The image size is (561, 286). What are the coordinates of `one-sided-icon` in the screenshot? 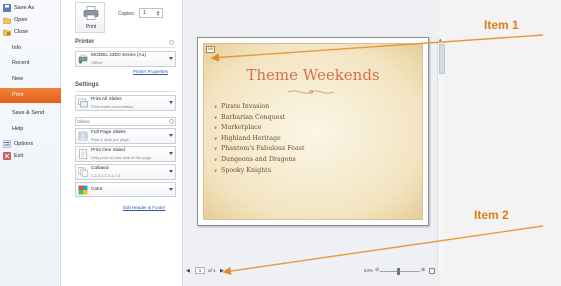 It's located at (83, 154).